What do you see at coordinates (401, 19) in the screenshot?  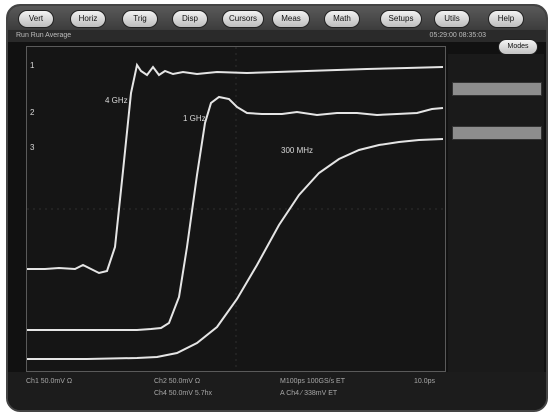 I see `menu-setups-button: Setups` at bounding box center [401, 19].